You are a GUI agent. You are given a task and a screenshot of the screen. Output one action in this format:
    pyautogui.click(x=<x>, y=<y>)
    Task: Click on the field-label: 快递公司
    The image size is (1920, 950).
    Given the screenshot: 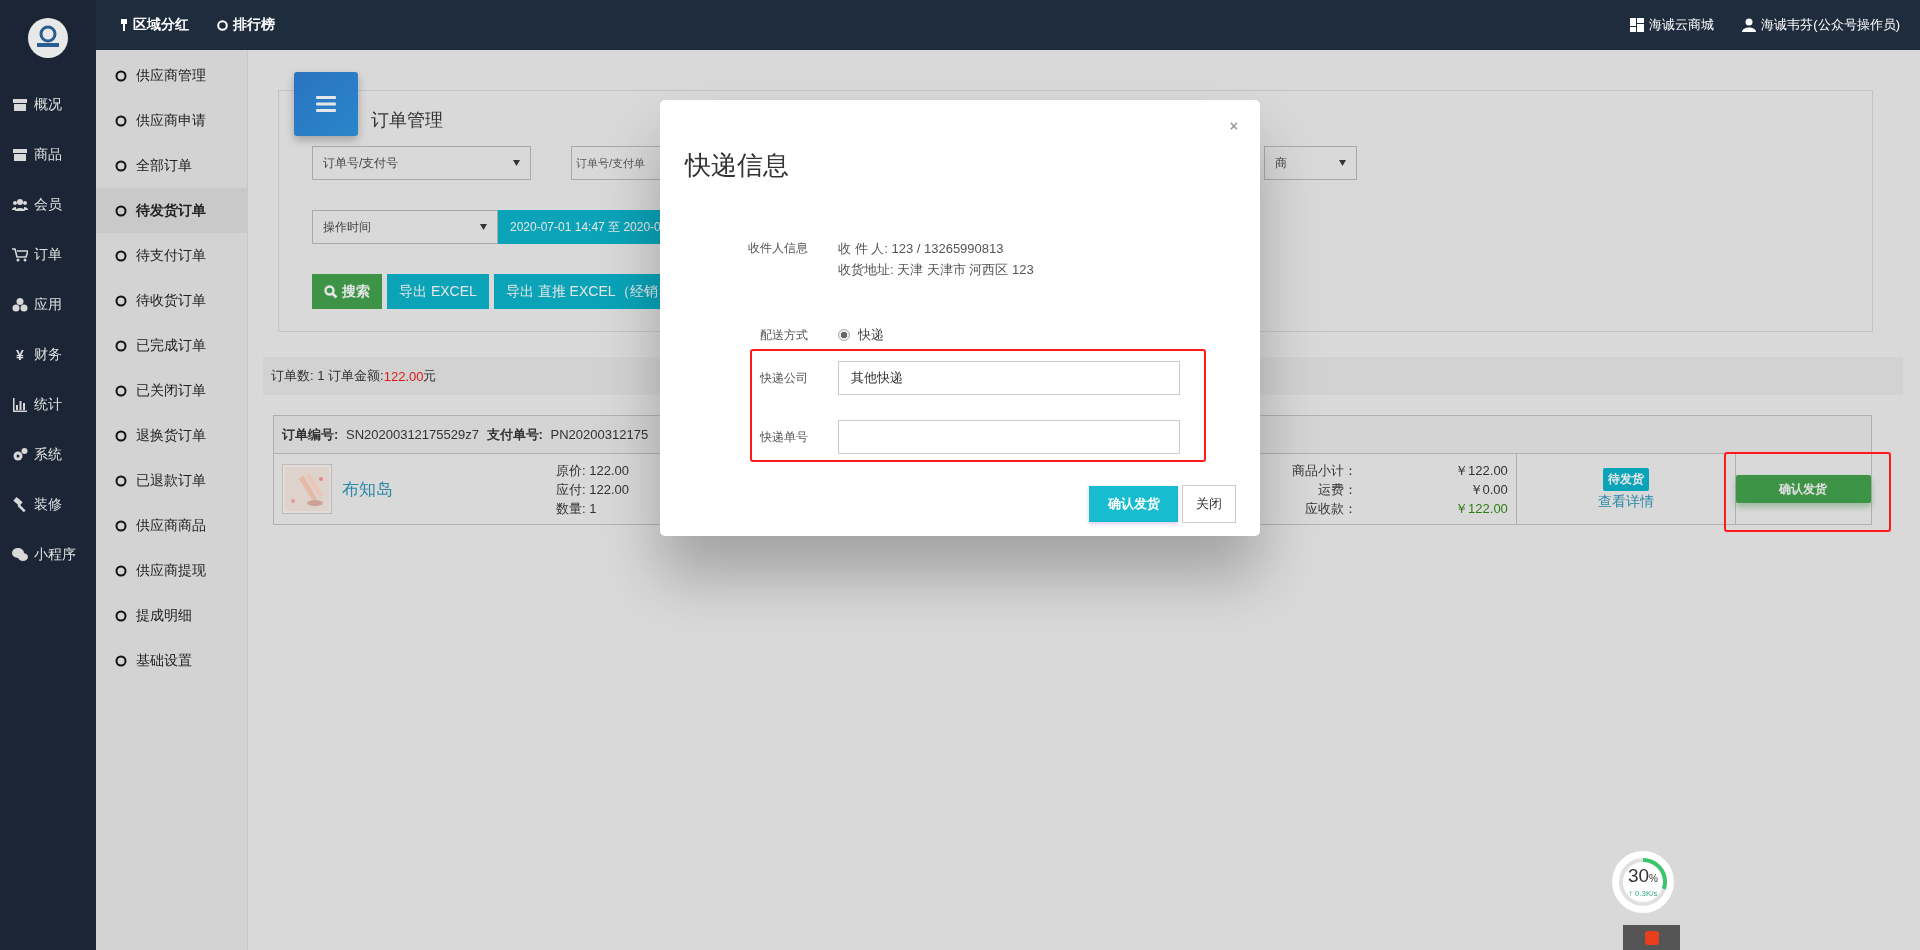 What is the action you would take?
    pyautogui.click(x=783, y=378)
    